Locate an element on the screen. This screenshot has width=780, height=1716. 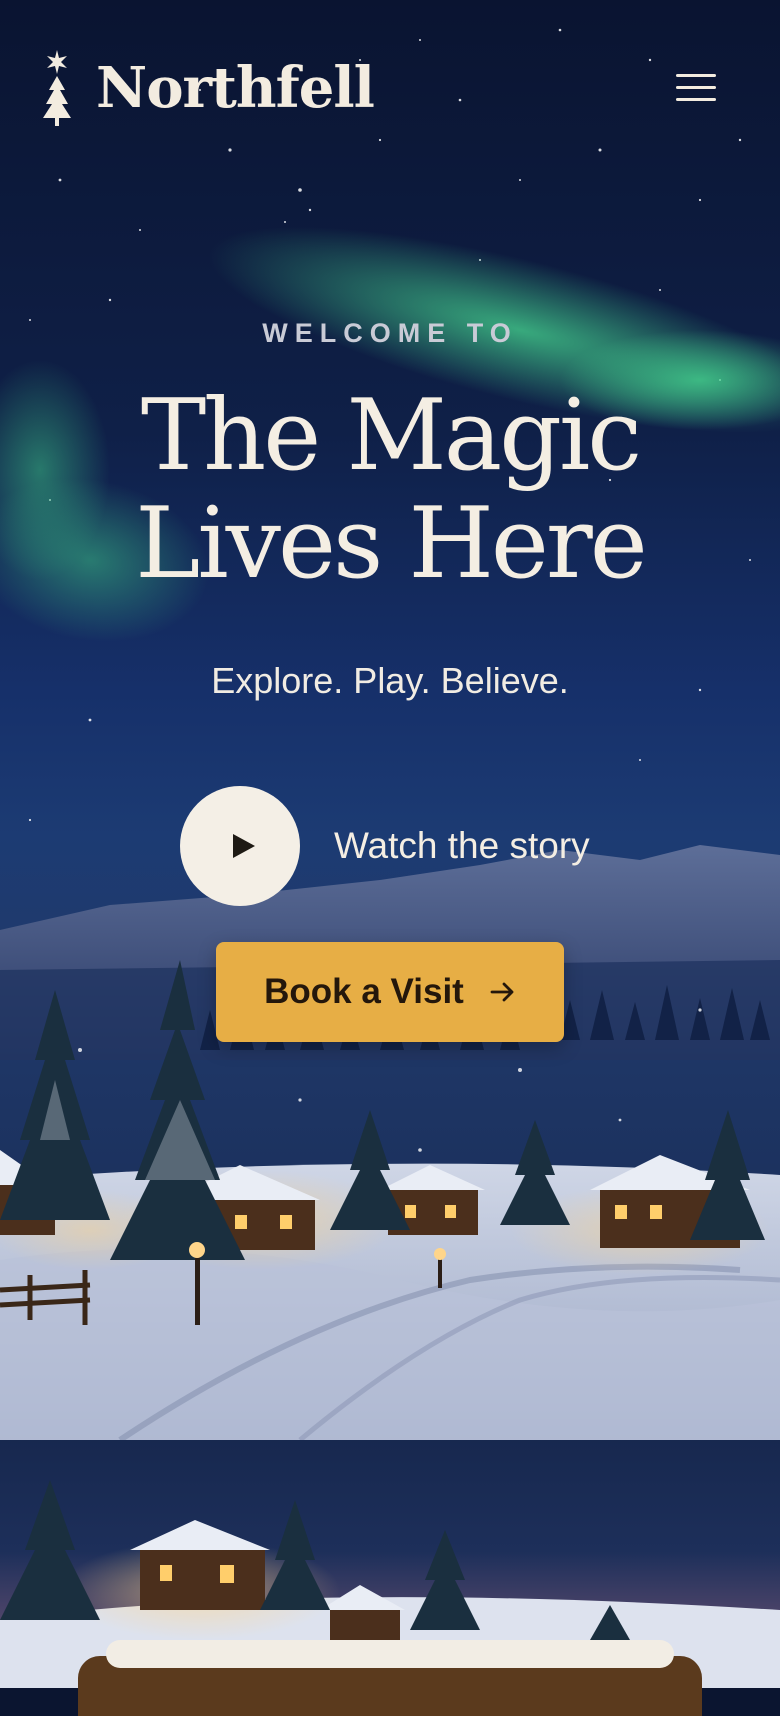
watch-story-label: Watch the story is located at coordinates (462, 845).